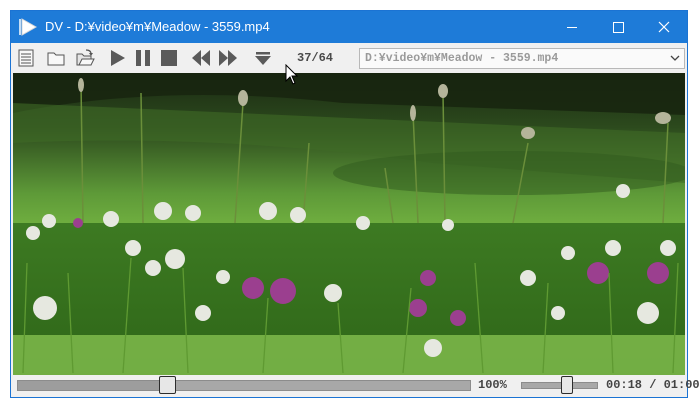  What do you see at coordinates (169, 58) in the screenshot?
I see `stop-icon` at bounding box center [169, 58].